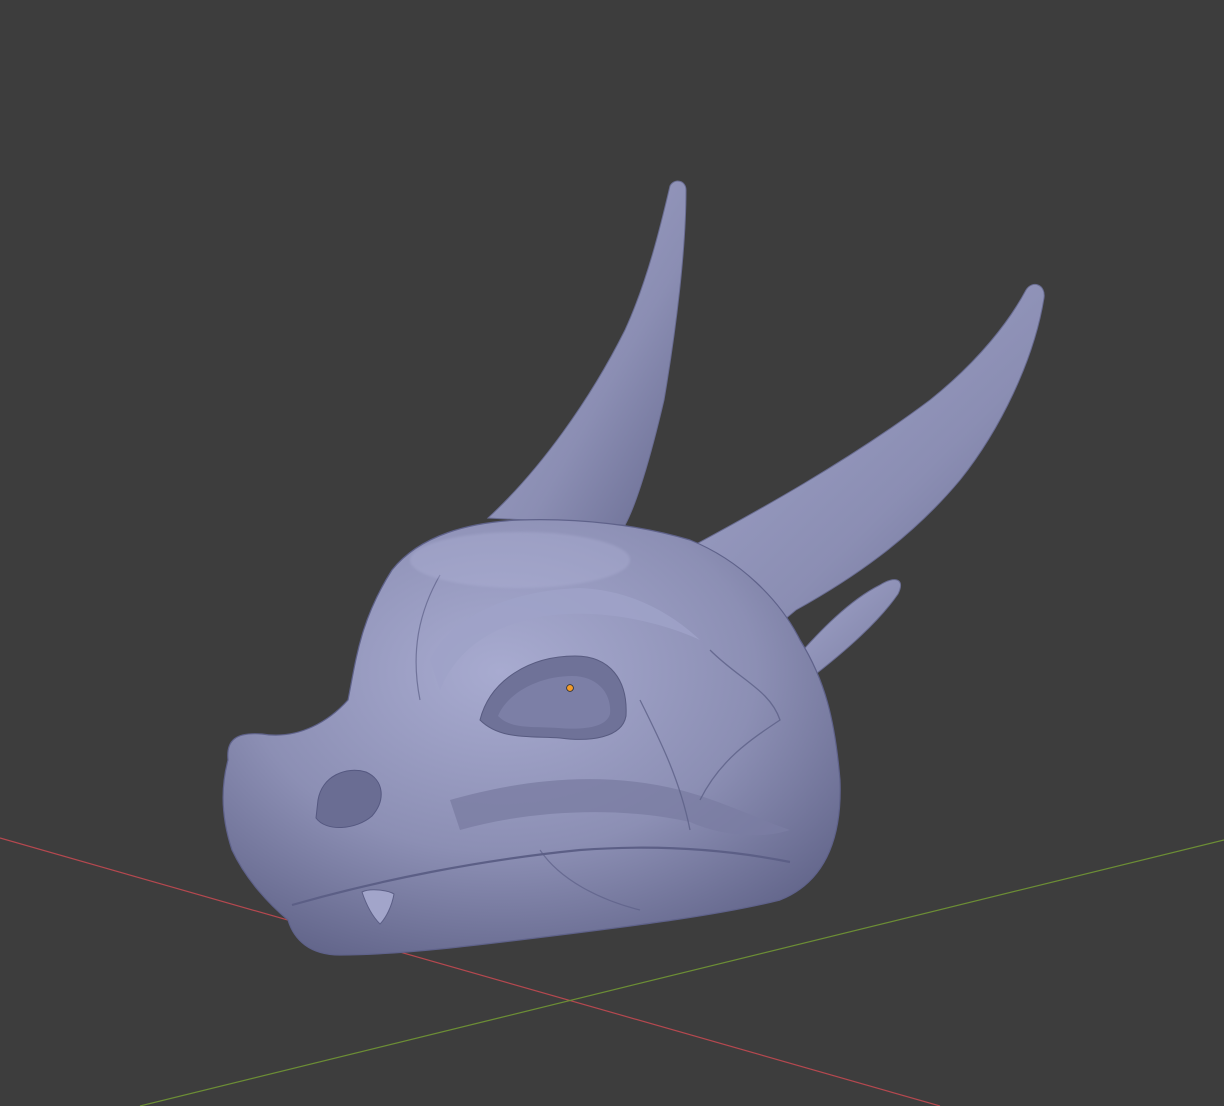 This screenshot has width=1224, height=1106. I want to click on head-highlight, so click(520, 560).